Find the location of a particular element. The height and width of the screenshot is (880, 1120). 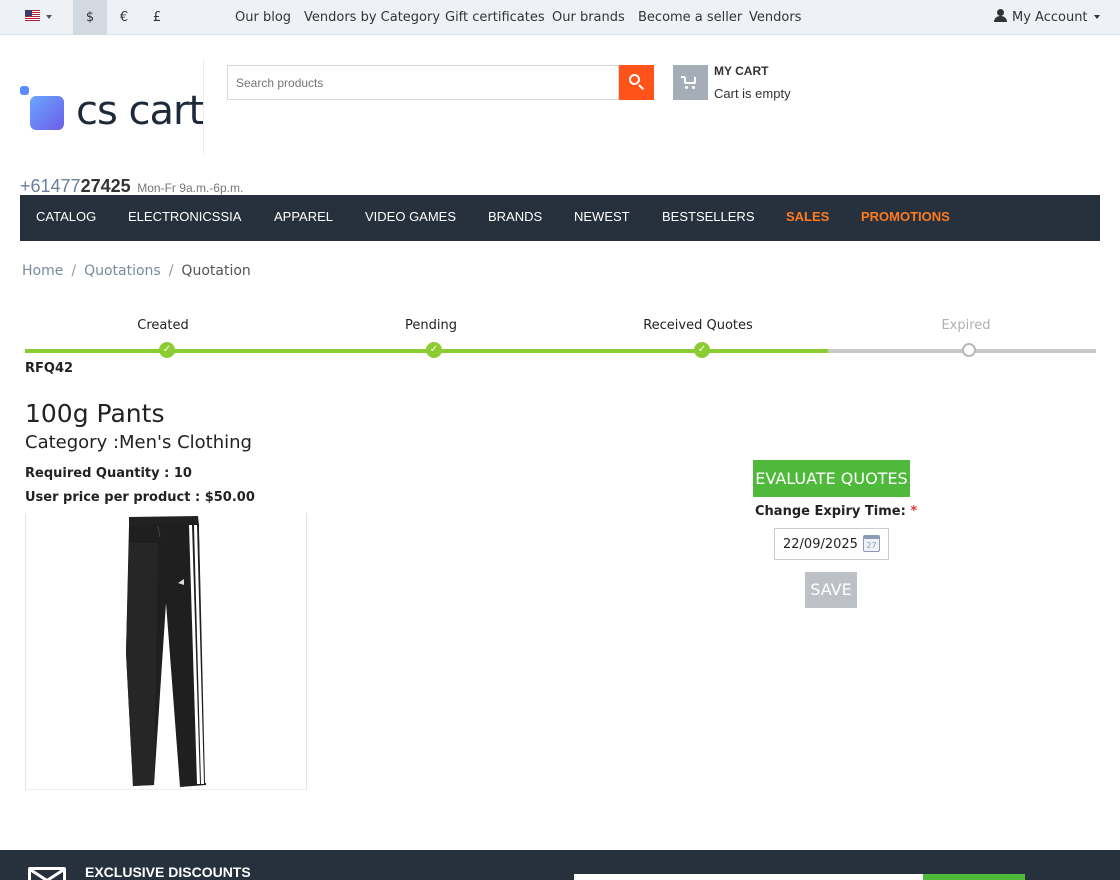

calendar-icon: 27 is located at coordinates (871, 543).